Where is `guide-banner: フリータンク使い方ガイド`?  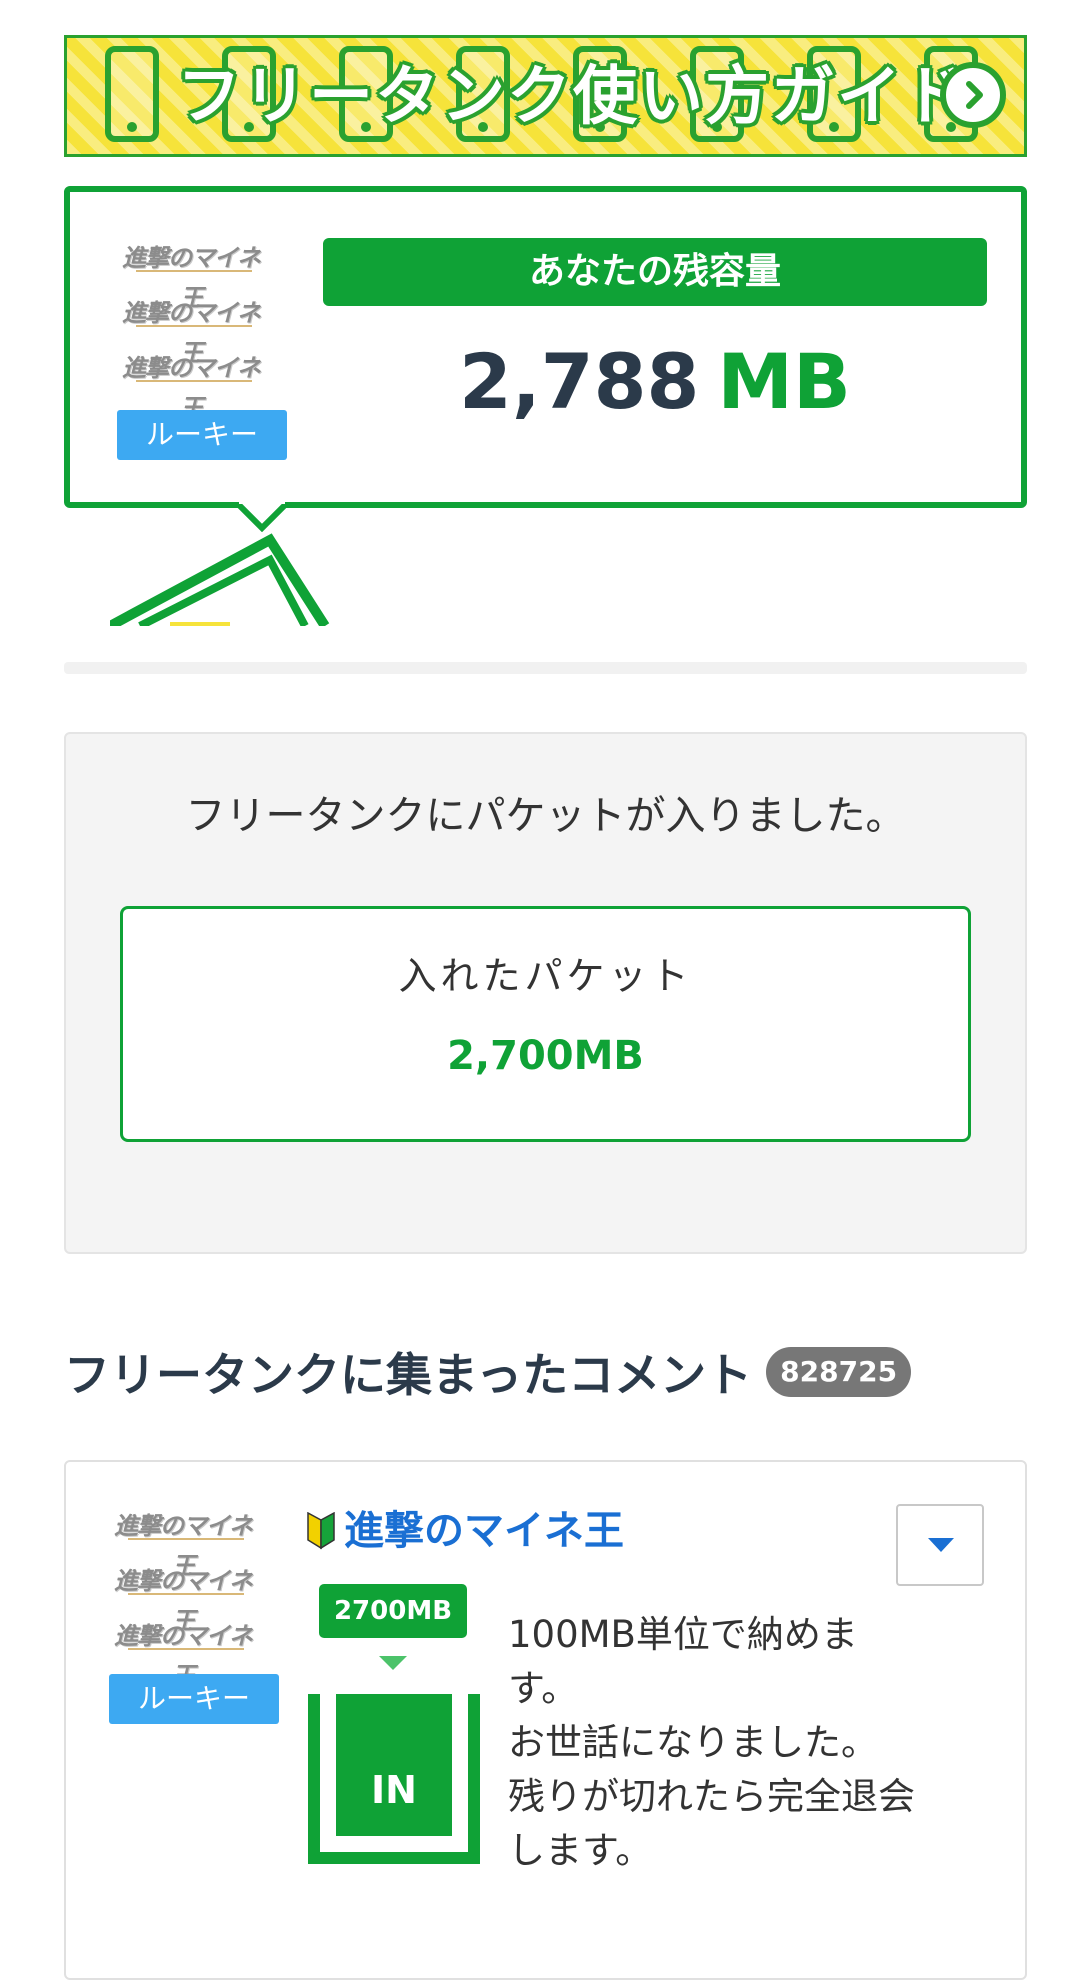 guide-banner: フリータンク使い方ガイド is located at coordinates (545, 96).